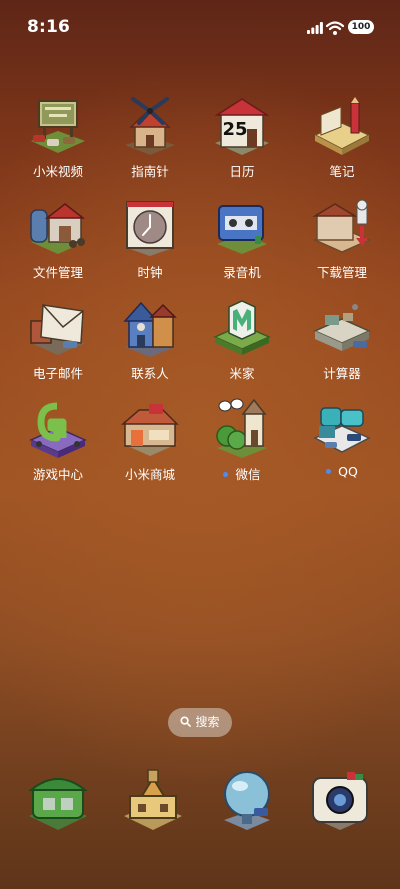 This screenshot has height=889, width=400. I want to click on compass-icon, so click(150, 126).